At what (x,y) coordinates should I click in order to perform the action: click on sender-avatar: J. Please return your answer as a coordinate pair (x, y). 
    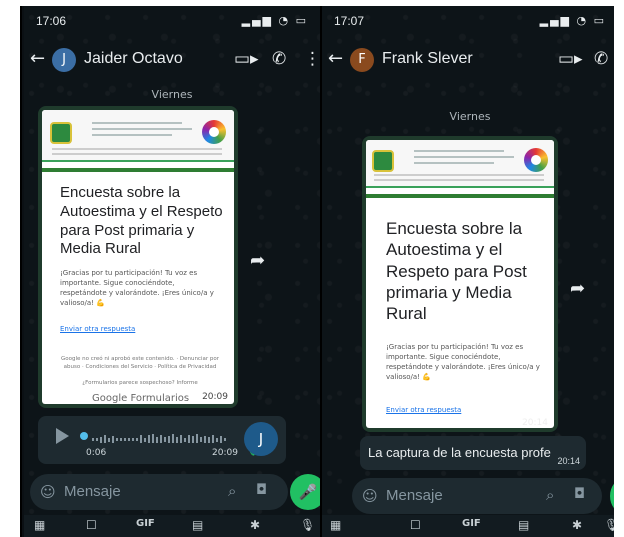
    Looking at the image, I should click on (261, 439).